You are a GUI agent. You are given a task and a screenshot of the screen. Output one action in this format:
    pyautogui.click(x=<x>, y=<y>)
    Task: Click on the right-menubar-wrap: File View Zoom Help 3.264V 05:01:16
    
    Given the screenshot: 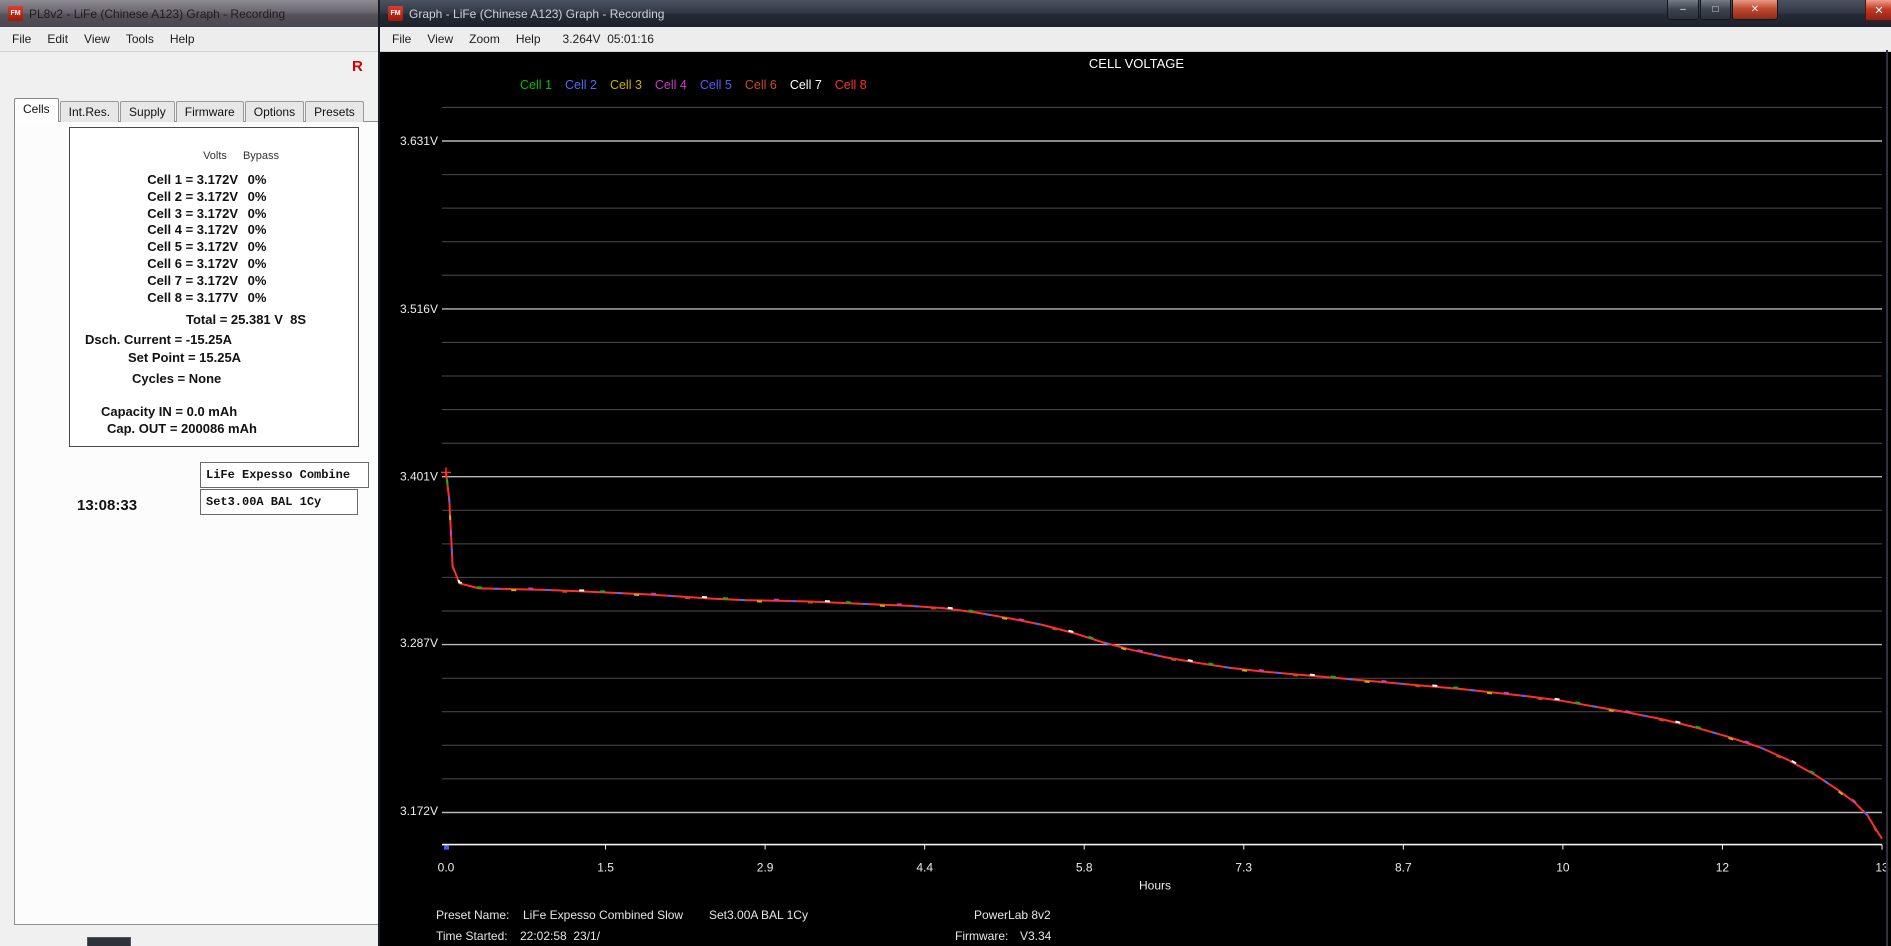 What is the action you would take?
    pyautogui.click(x=1135, y=39)
    